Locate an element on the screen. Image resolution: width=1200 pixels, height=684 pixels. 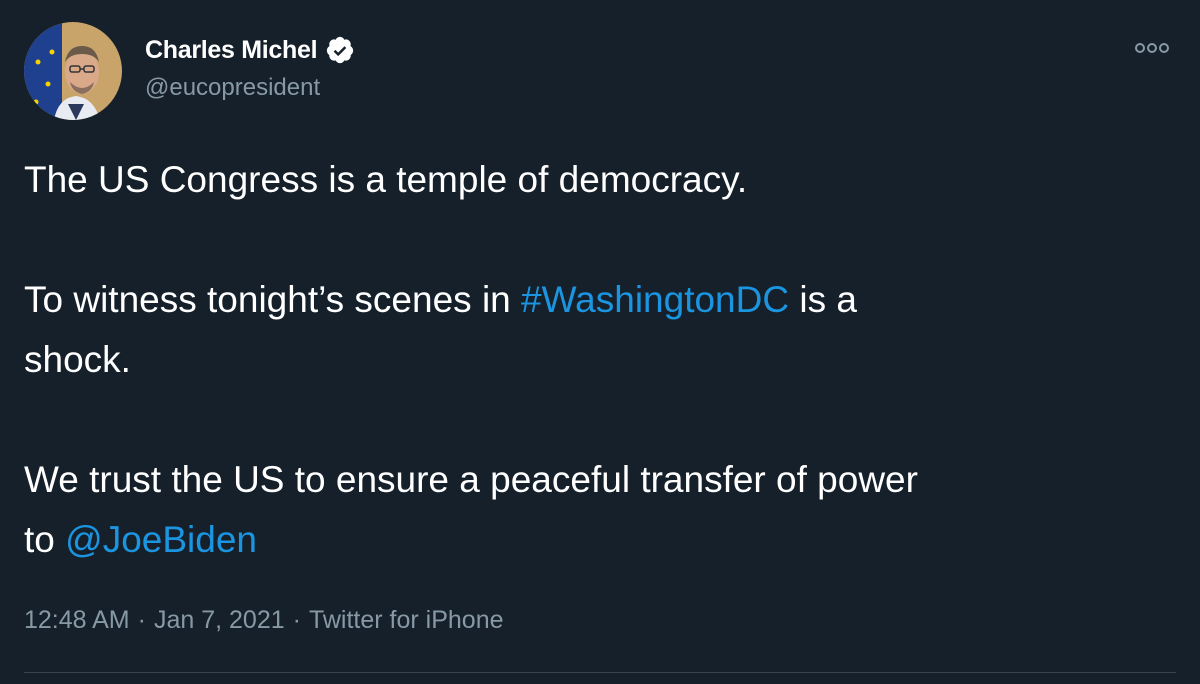
author-display-name: Charles Michel is located at coordinates (231, 50).